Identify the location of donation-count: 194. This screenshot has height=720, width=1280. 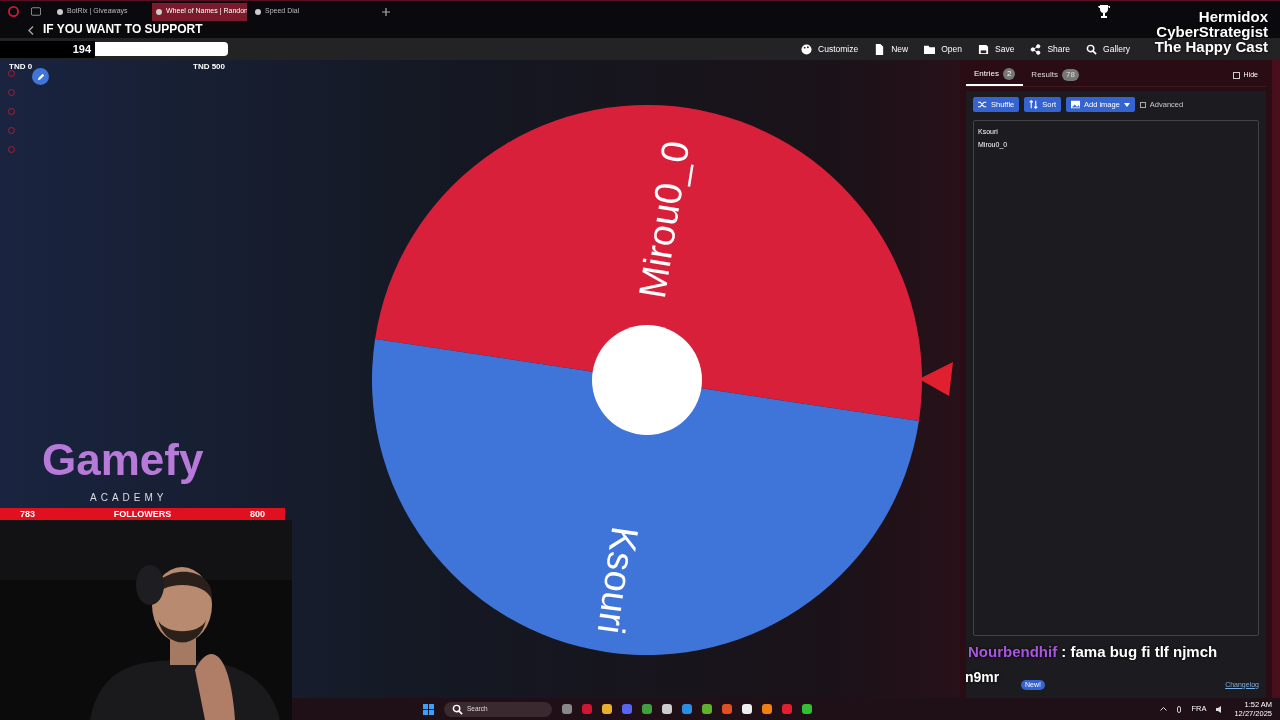
(47, 49).